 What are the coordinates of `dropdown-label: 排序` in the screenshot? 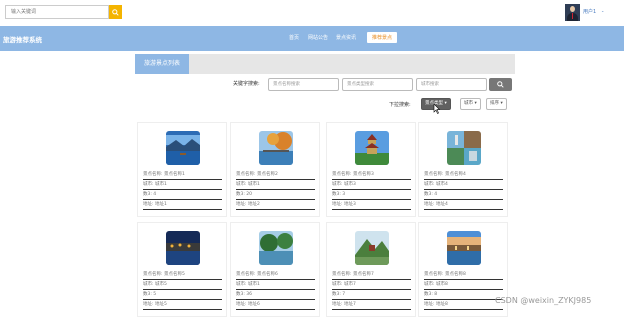 It's located at (494, 103).